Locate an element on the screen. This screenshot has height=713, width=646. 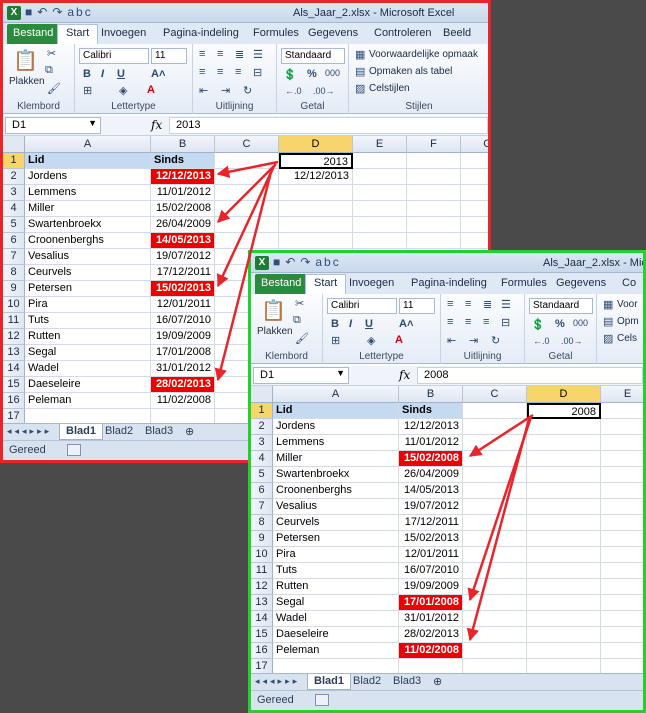
cell-f5 is located at coordinates (434, 225).